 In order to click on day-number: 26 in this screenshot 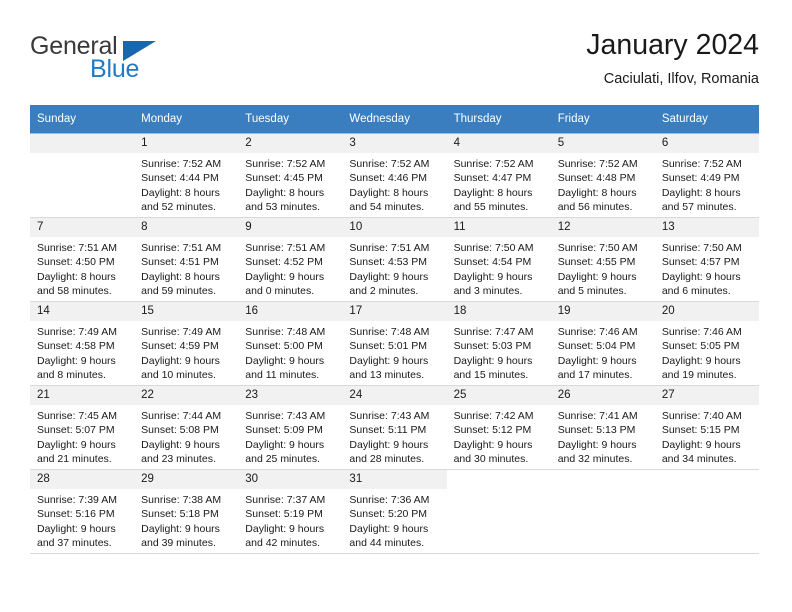, I will do `click(602, 395)`.